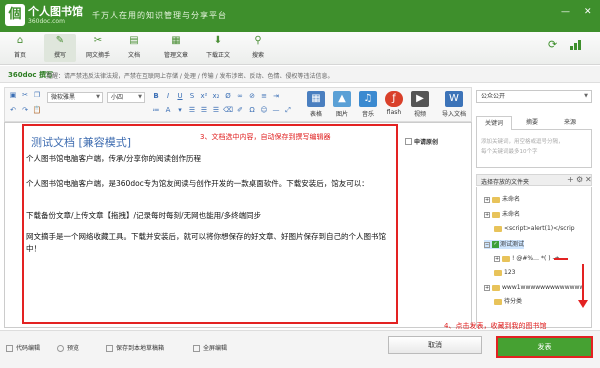 This screenshot has width=600, height=368. What do you see at coordinates (98, 46) in the screenshot?
I see `toolbar-web-clipper: ✂ 网文摘手` at bounding box center [98, 46].